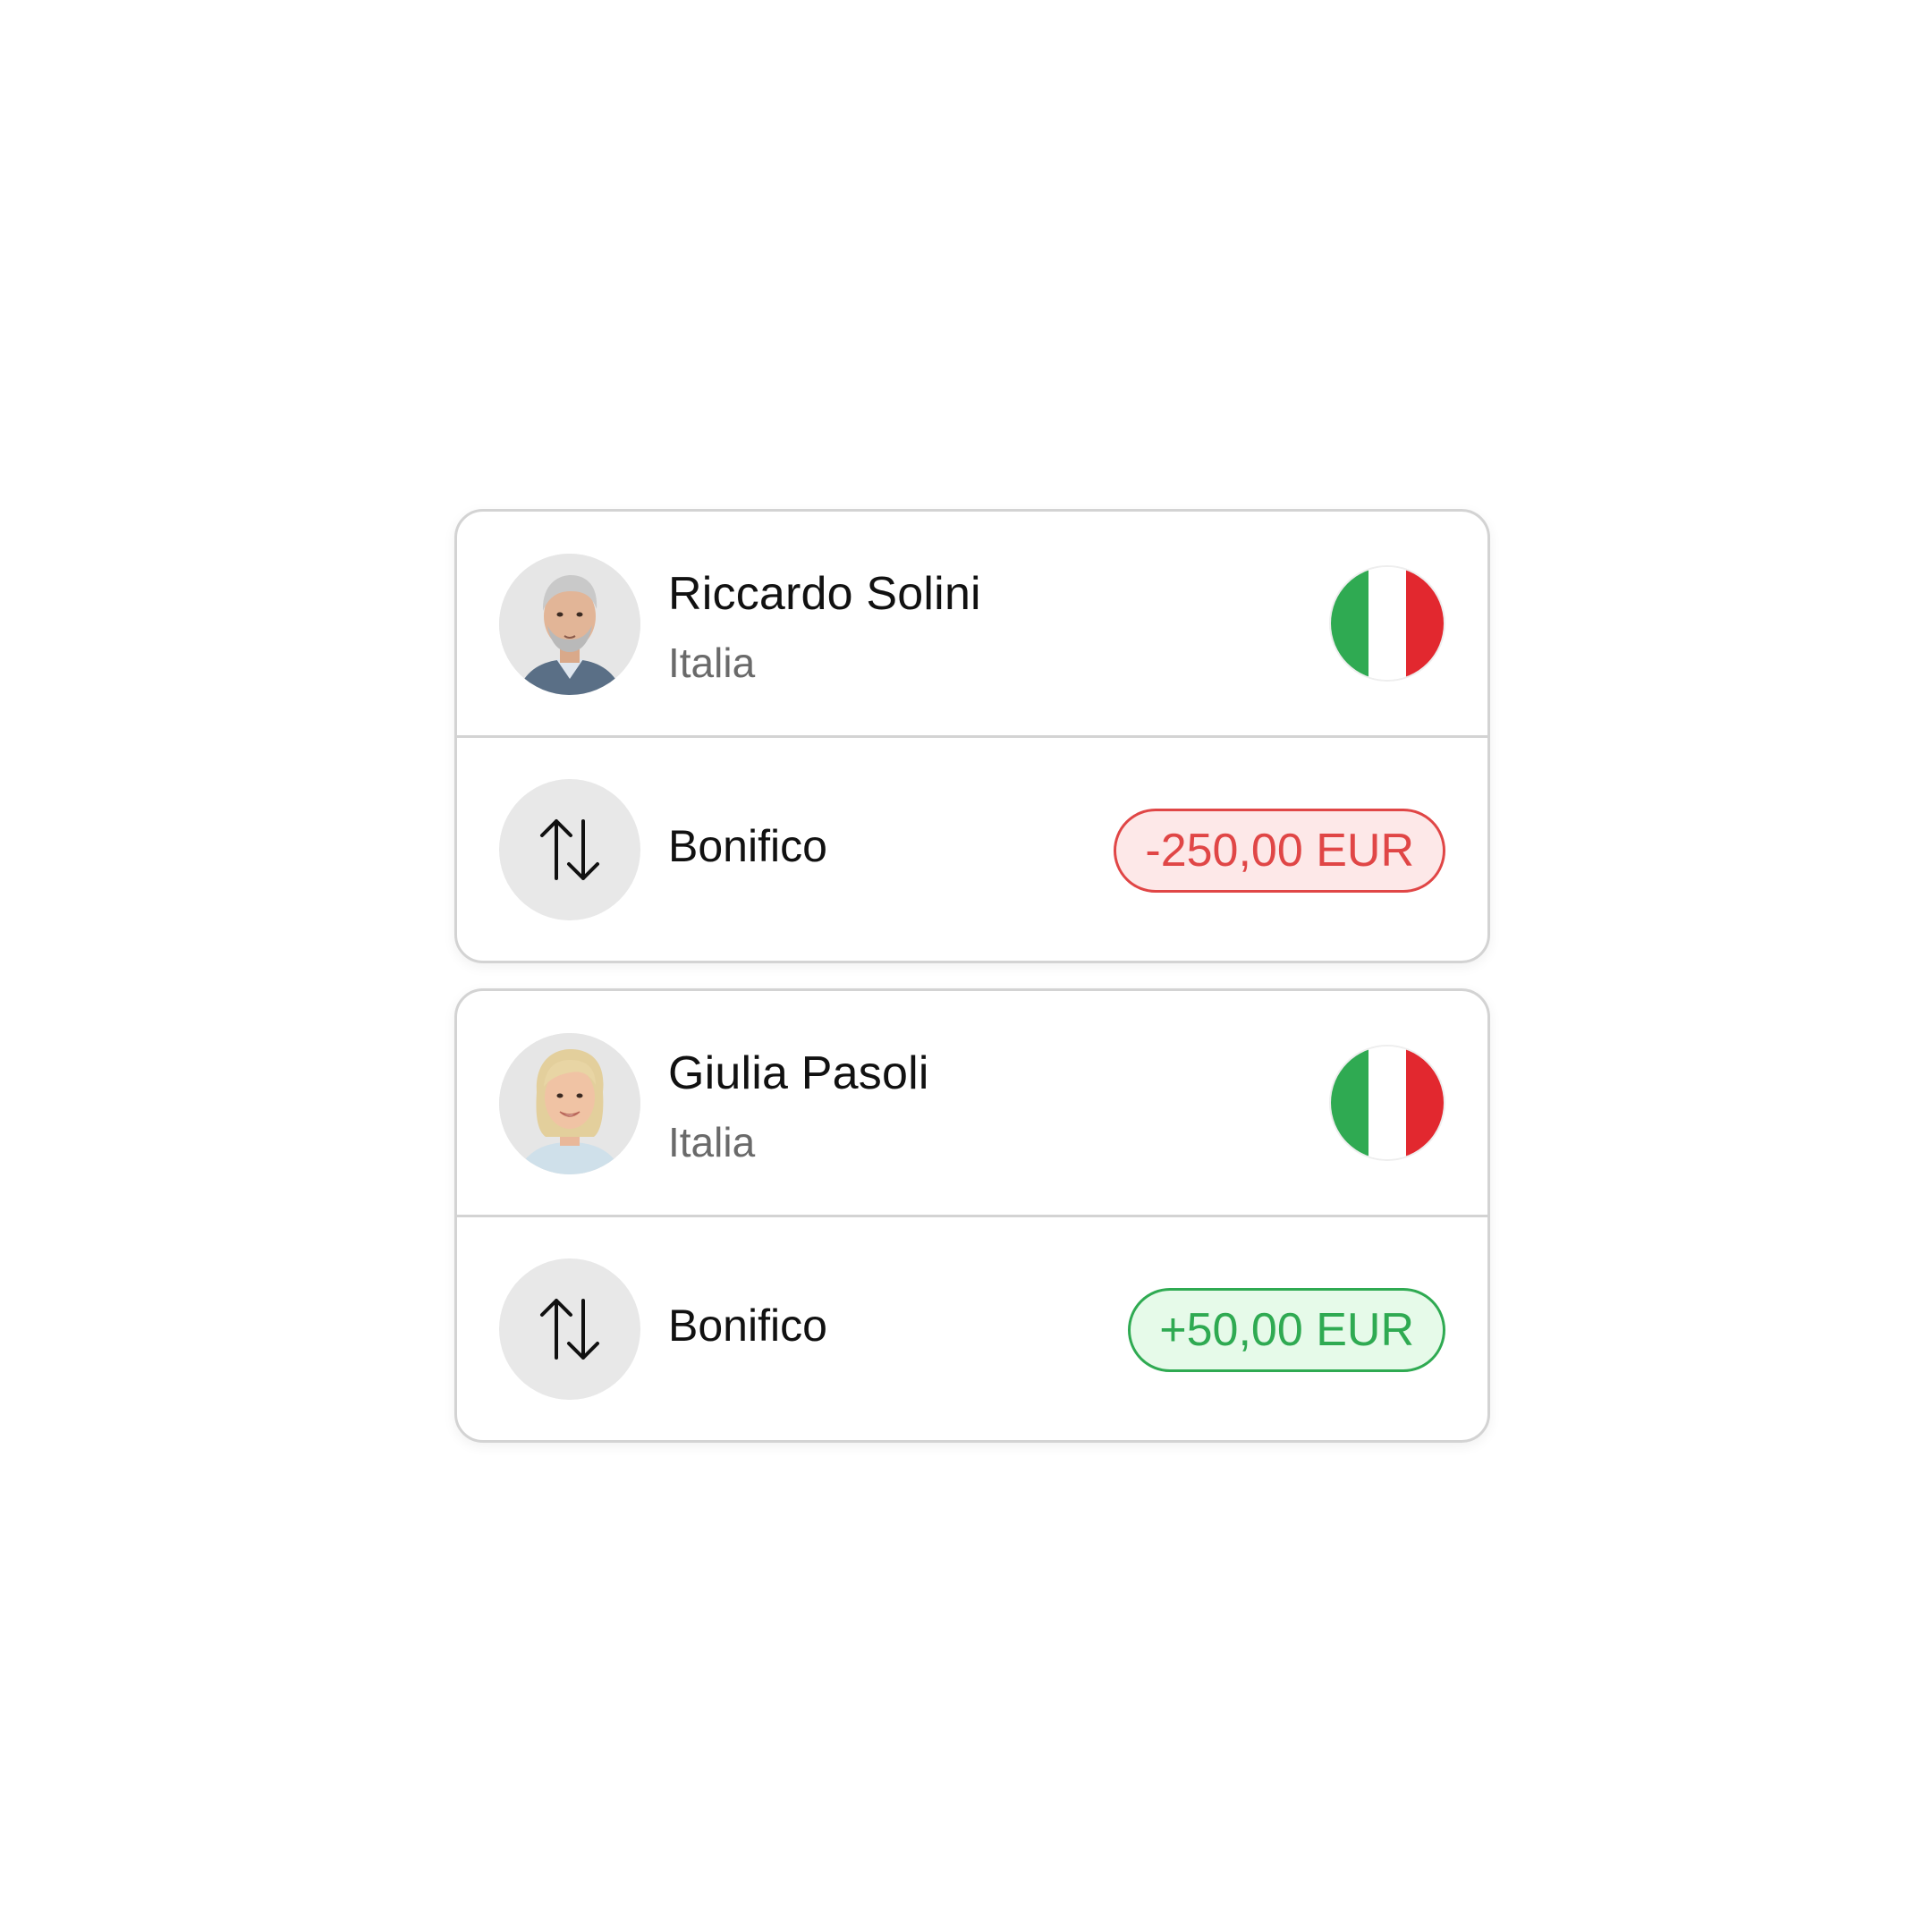 This screenshot has height=1932, width=1932. I want to click on contact-name: Riccardo Solini, so click(824, 594).